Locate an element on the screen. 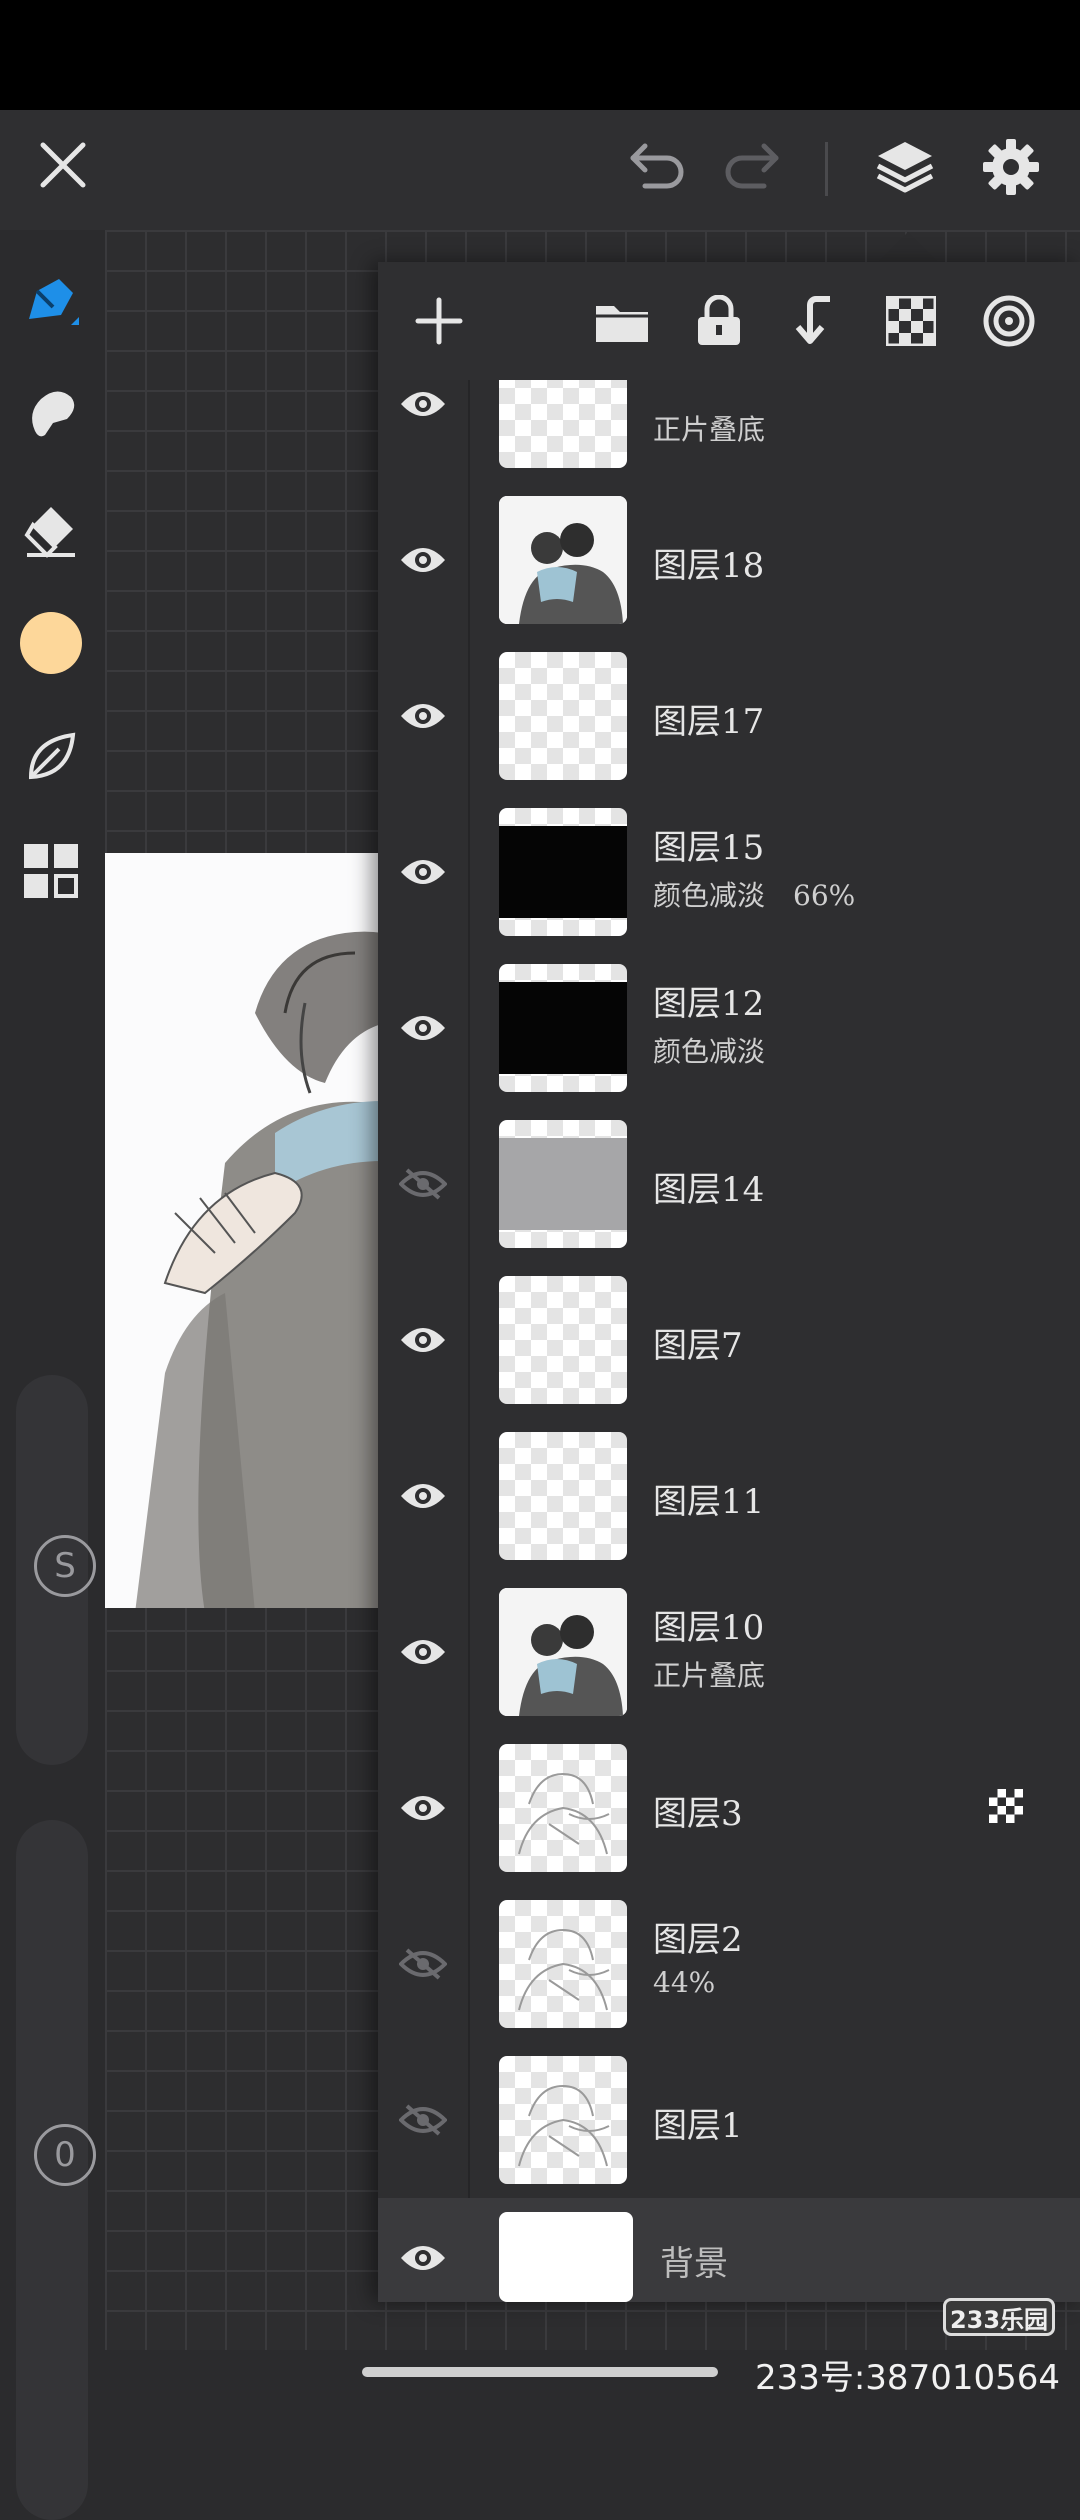 This screenshot has height=2520, width=1080. top-bar is located at coordinates (540, 170).